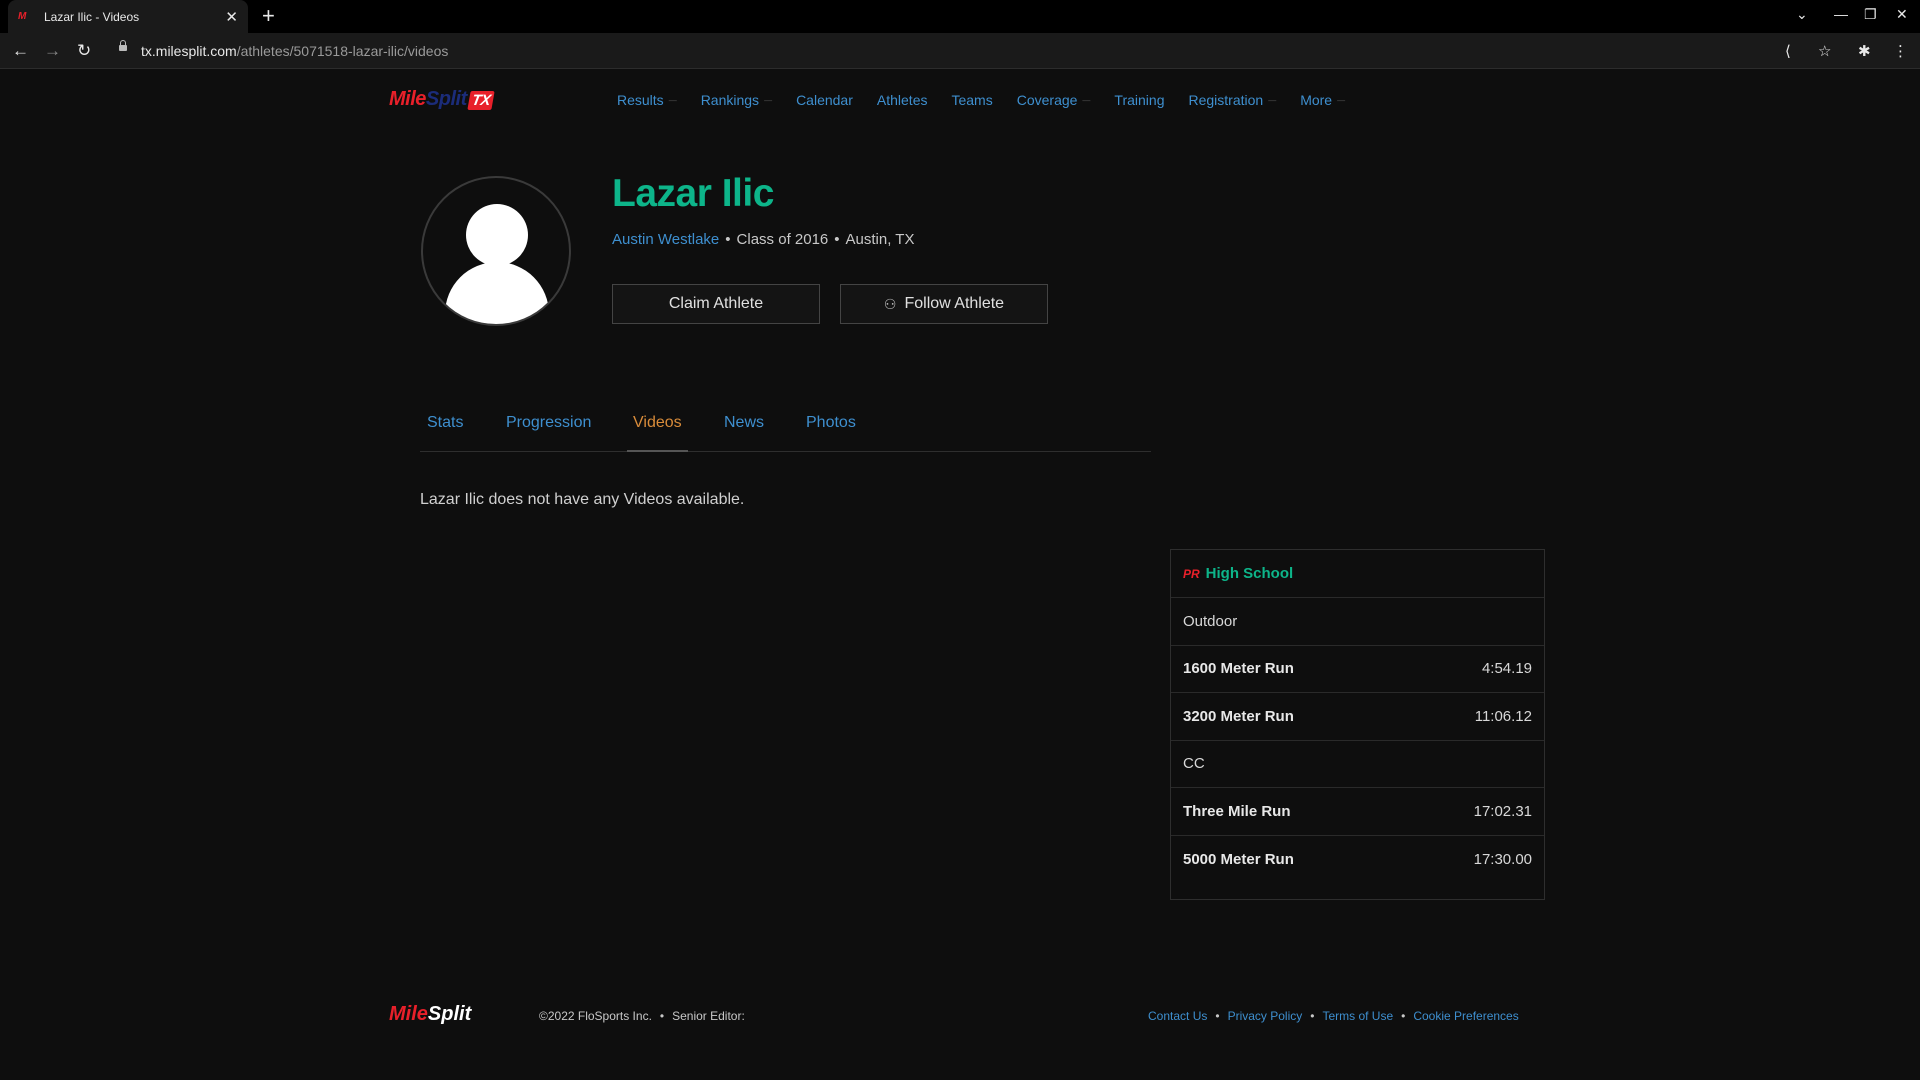 The width and height of the screenshot is (1920, 1080). What do you see at coordinates (1465, 1016) in the screenshot?
I see `footer-link-cookies: Cookie Preferences` at bounding box center [1465, 1016].